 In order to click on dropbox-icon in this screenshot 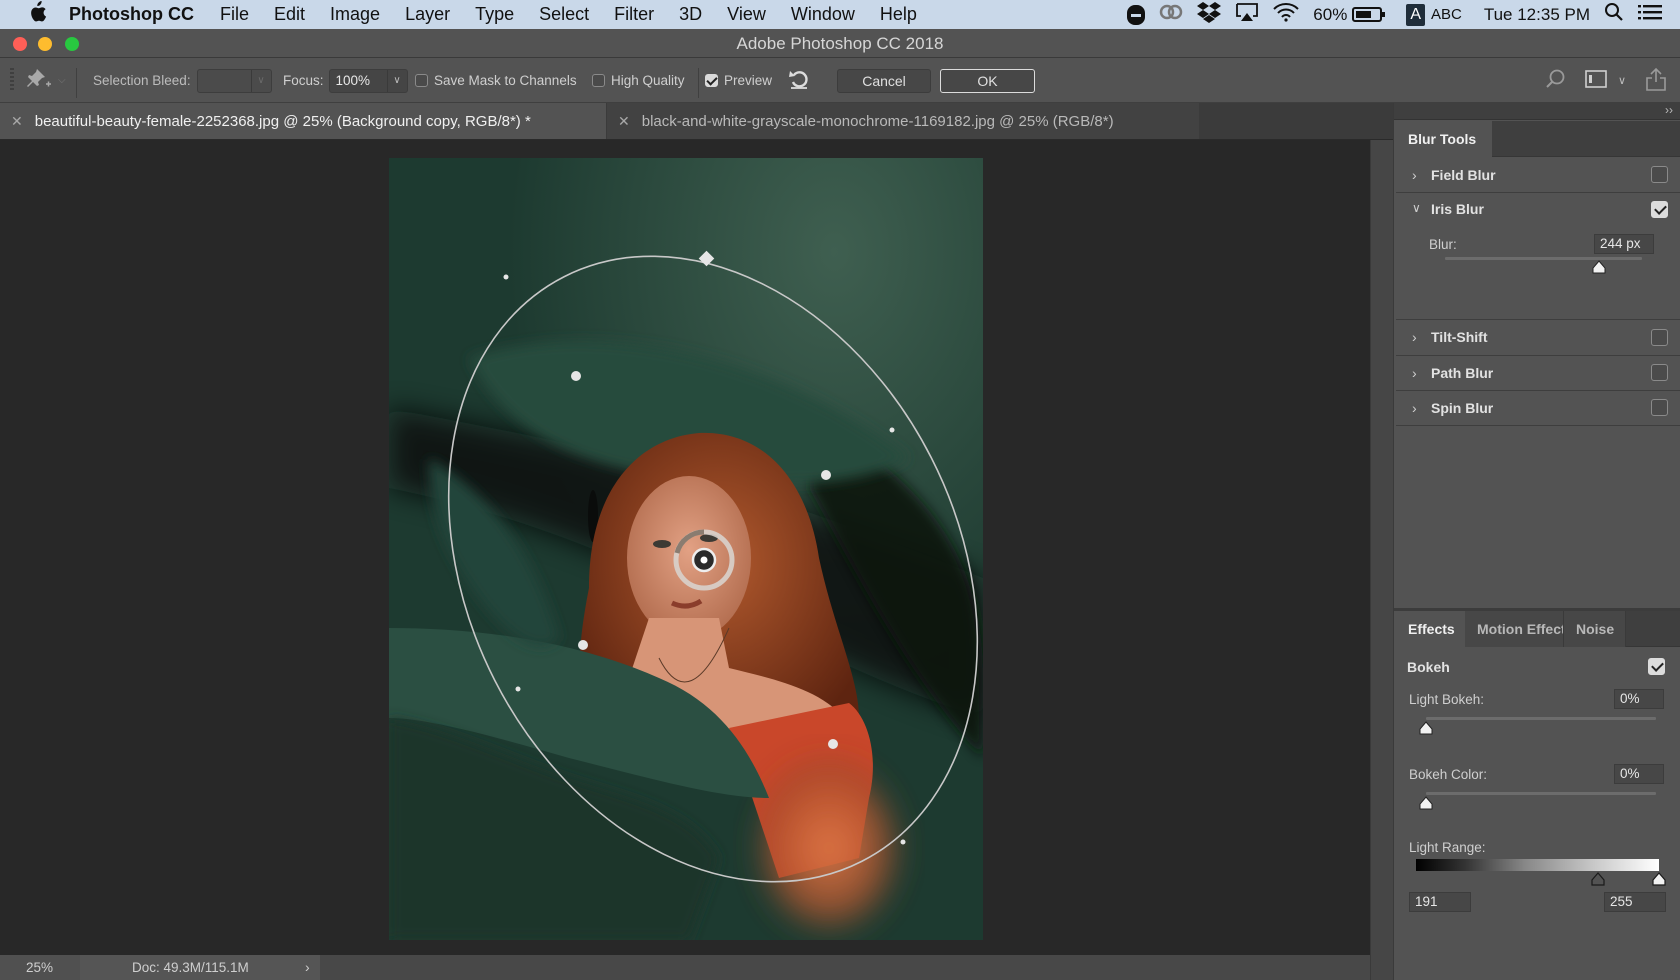, I will do `click(1209, 14)`.